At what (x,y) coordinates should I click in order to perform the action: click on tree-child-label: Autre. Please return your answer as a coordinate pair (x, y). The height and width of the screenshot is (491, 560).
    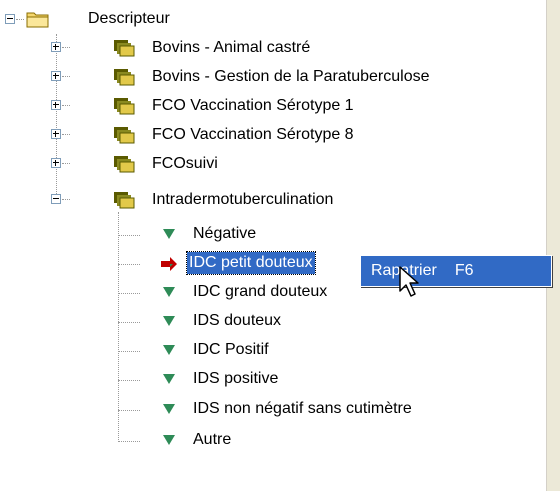
    Looking at the image, I should click on (212, 440).